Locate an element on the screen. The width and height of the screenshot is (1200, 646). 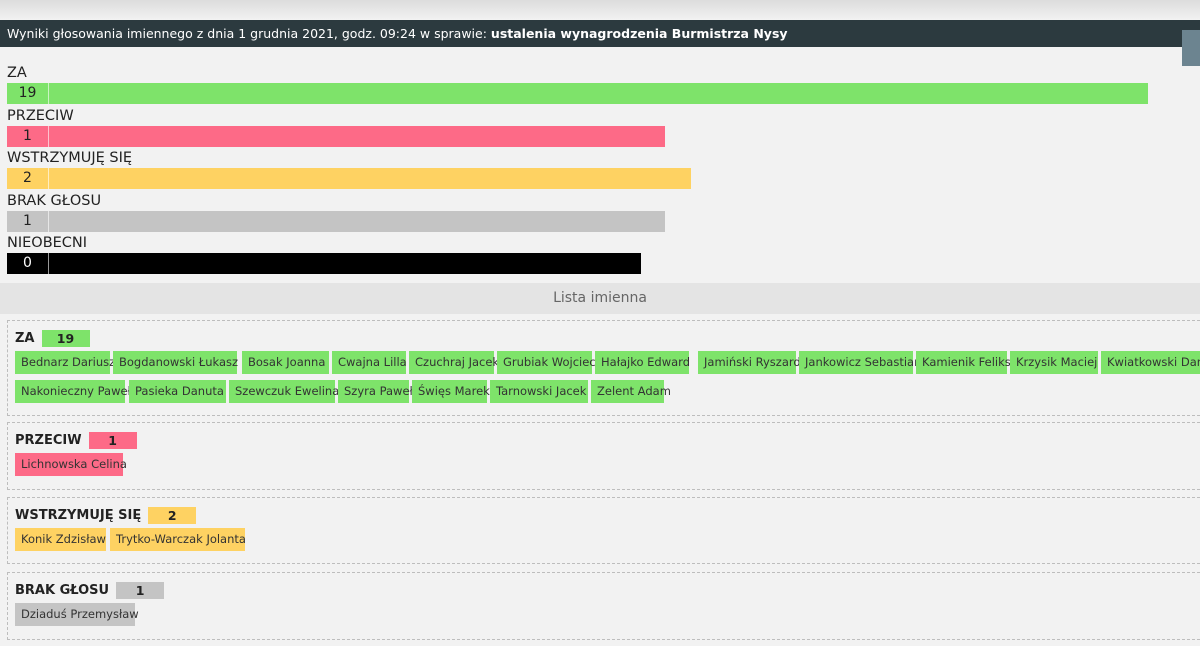
member-chip: Kamienik Feliks is located at coordinates (963, 362).